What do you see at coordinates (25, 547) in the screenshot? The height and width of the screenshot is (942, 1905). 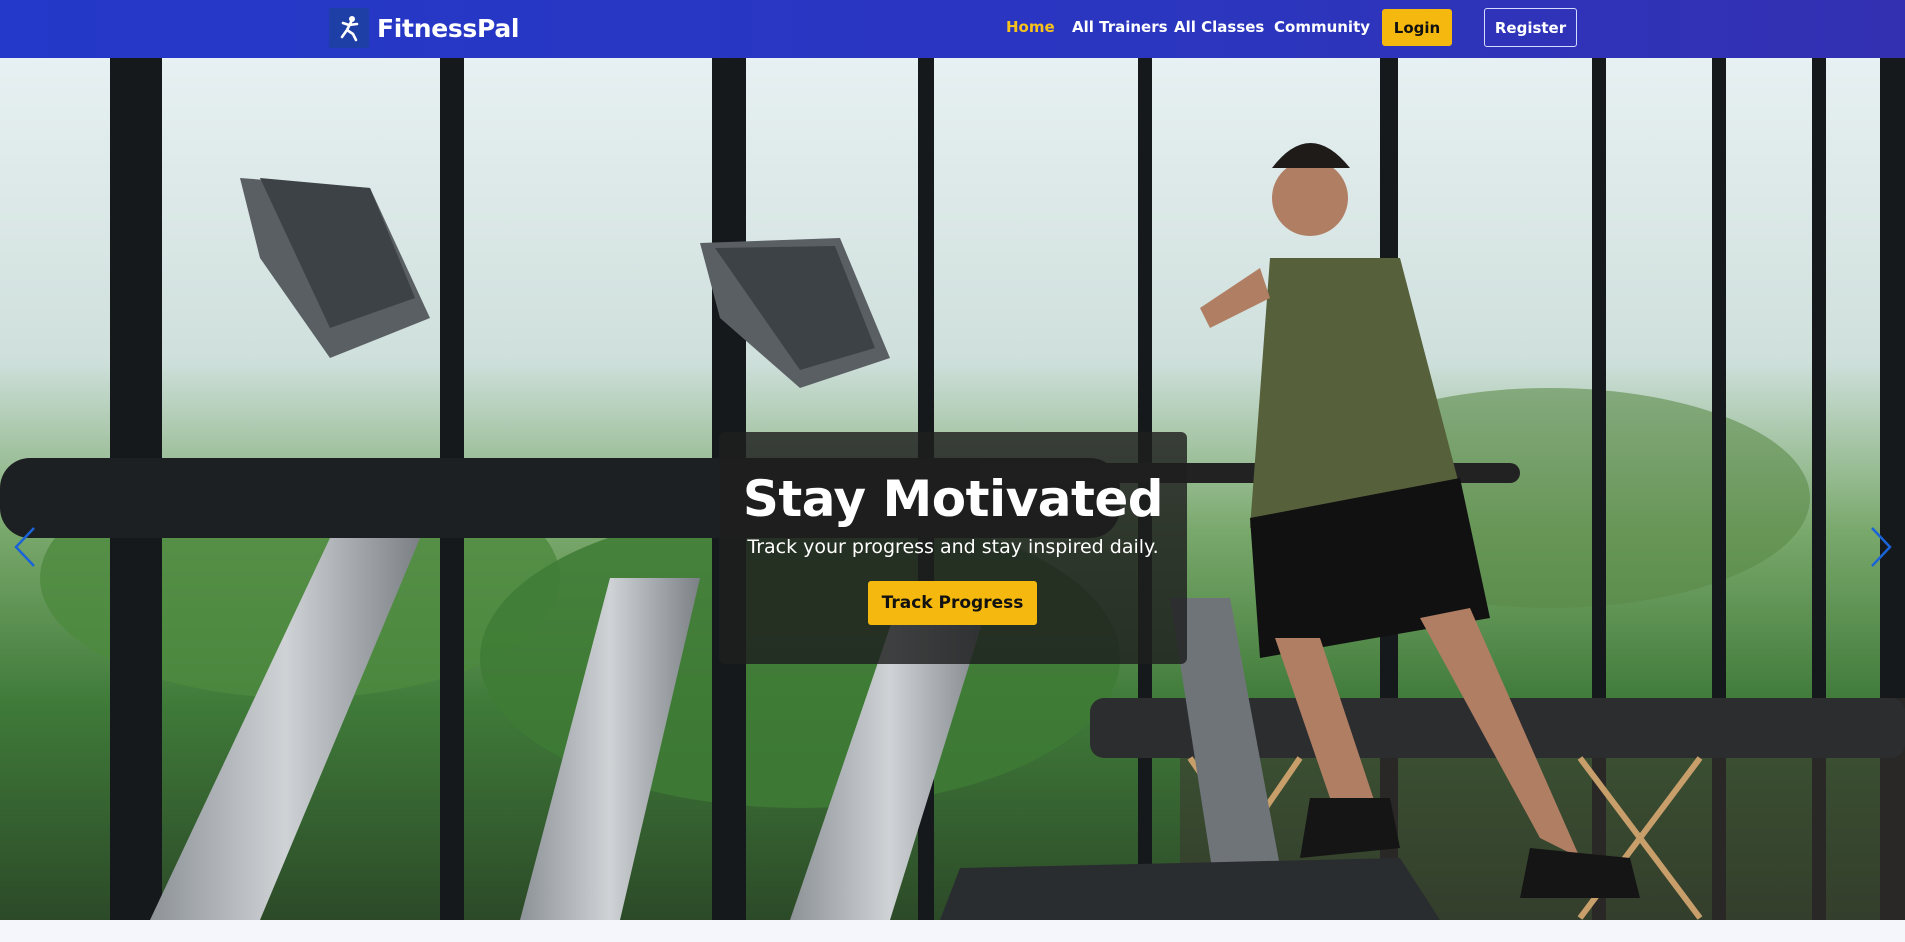 I see `carousel-prev-icon` at bounding box center [25, 547].